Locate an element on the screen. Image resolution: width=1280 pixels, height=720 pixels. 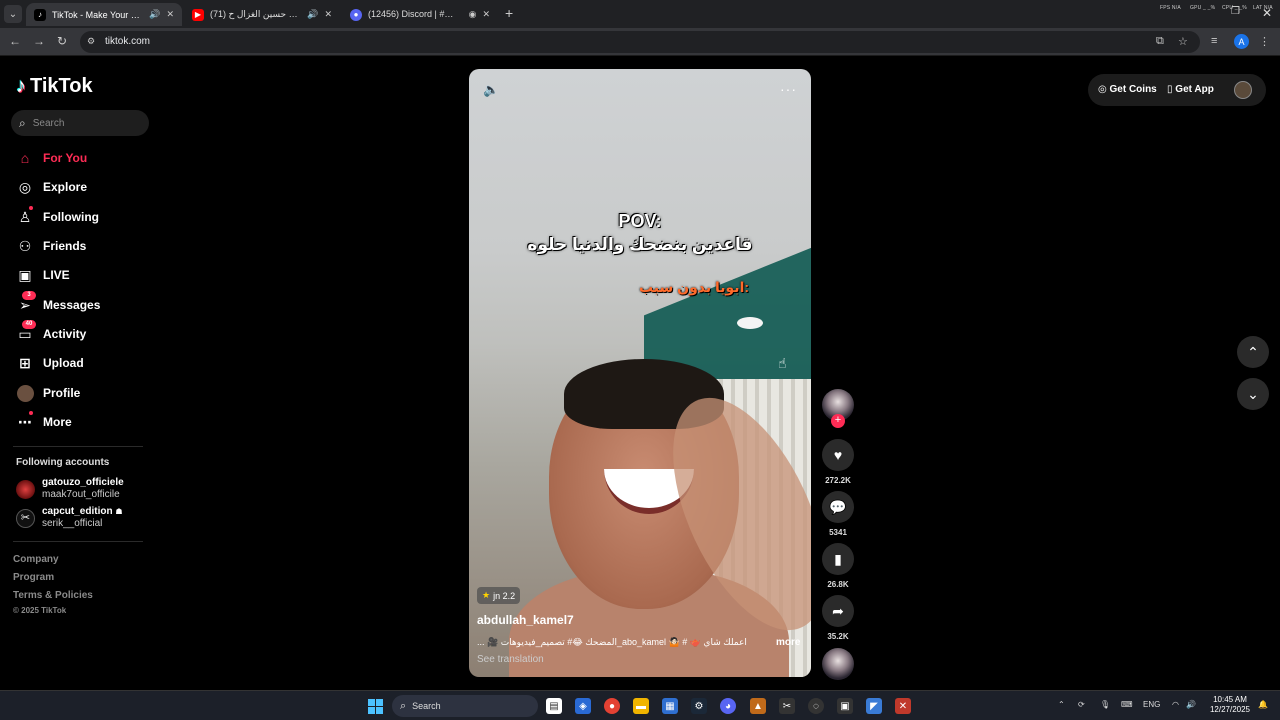
tab-youtube: ▶ (71) ريمكس حسين الغزال ح... 🔊 ✕ is located at coordinates (262, 14).